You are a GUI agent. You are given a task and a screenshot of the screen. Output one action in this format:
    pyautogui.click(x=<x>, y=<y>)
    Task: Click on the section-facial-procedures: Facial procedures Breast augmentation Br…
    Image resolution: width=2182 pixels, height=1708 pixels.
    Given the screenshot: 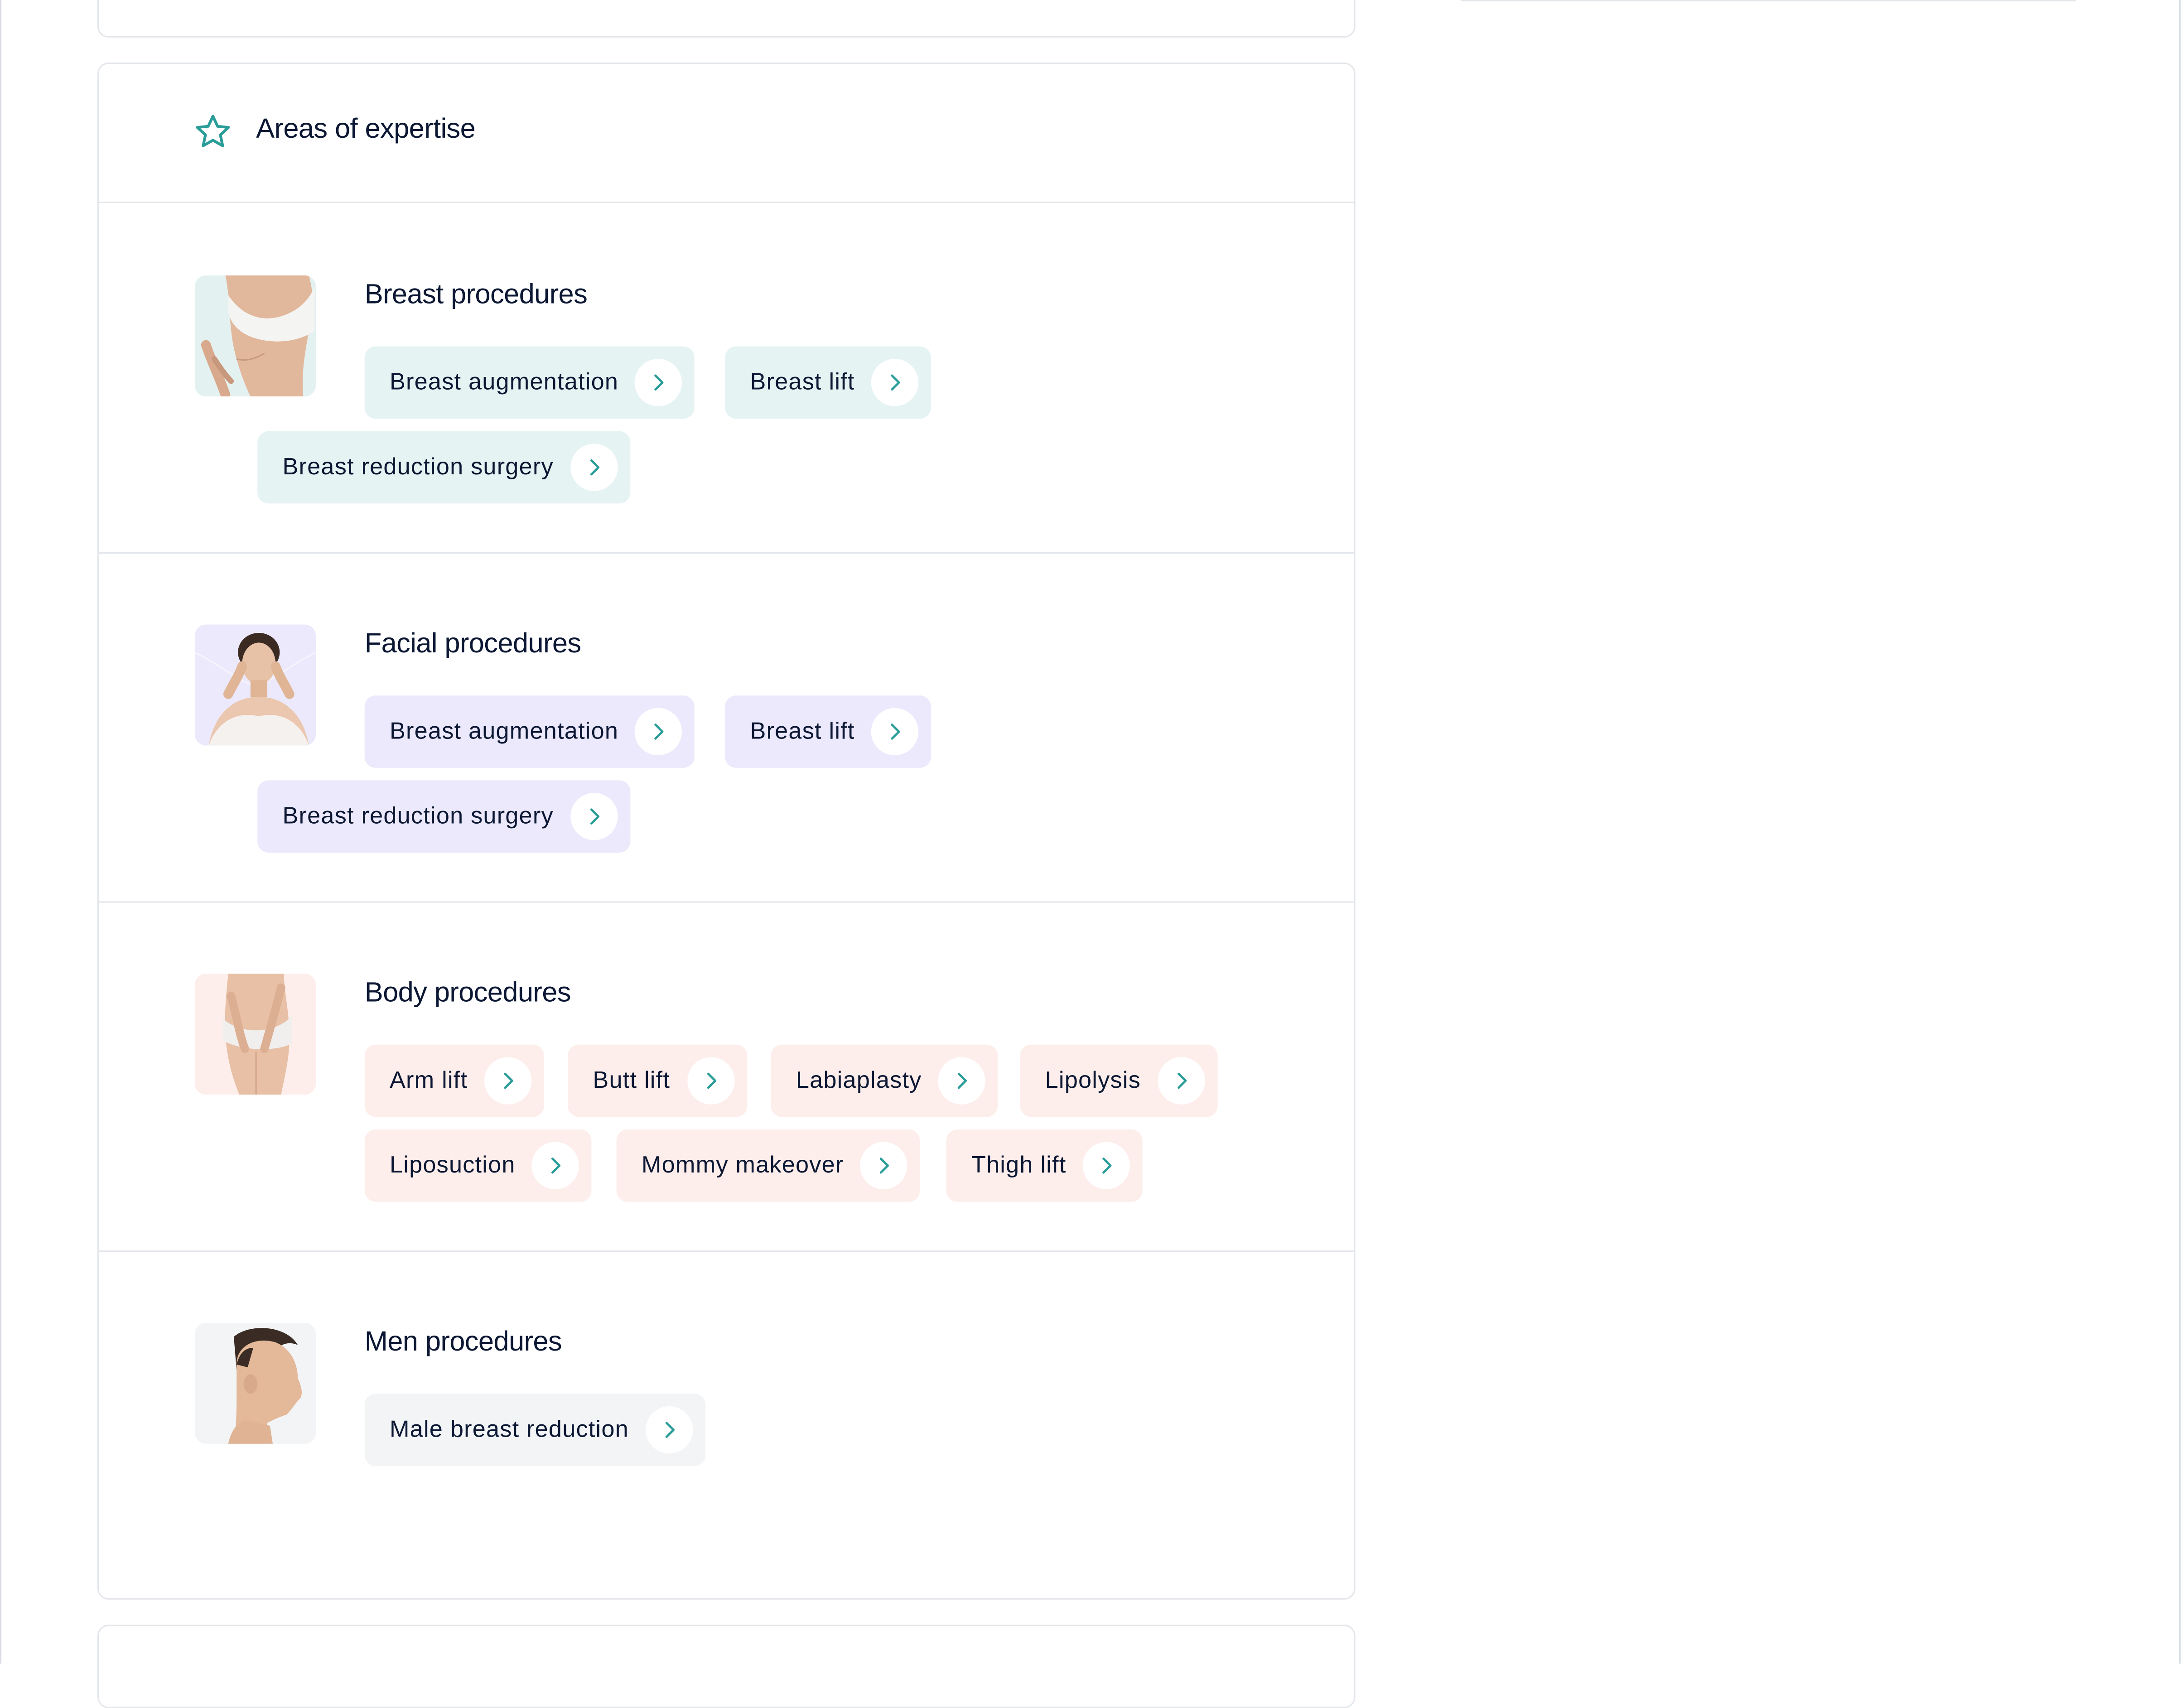 What is the action you would take?
    pyautogui.click(x=726, y=727)
    